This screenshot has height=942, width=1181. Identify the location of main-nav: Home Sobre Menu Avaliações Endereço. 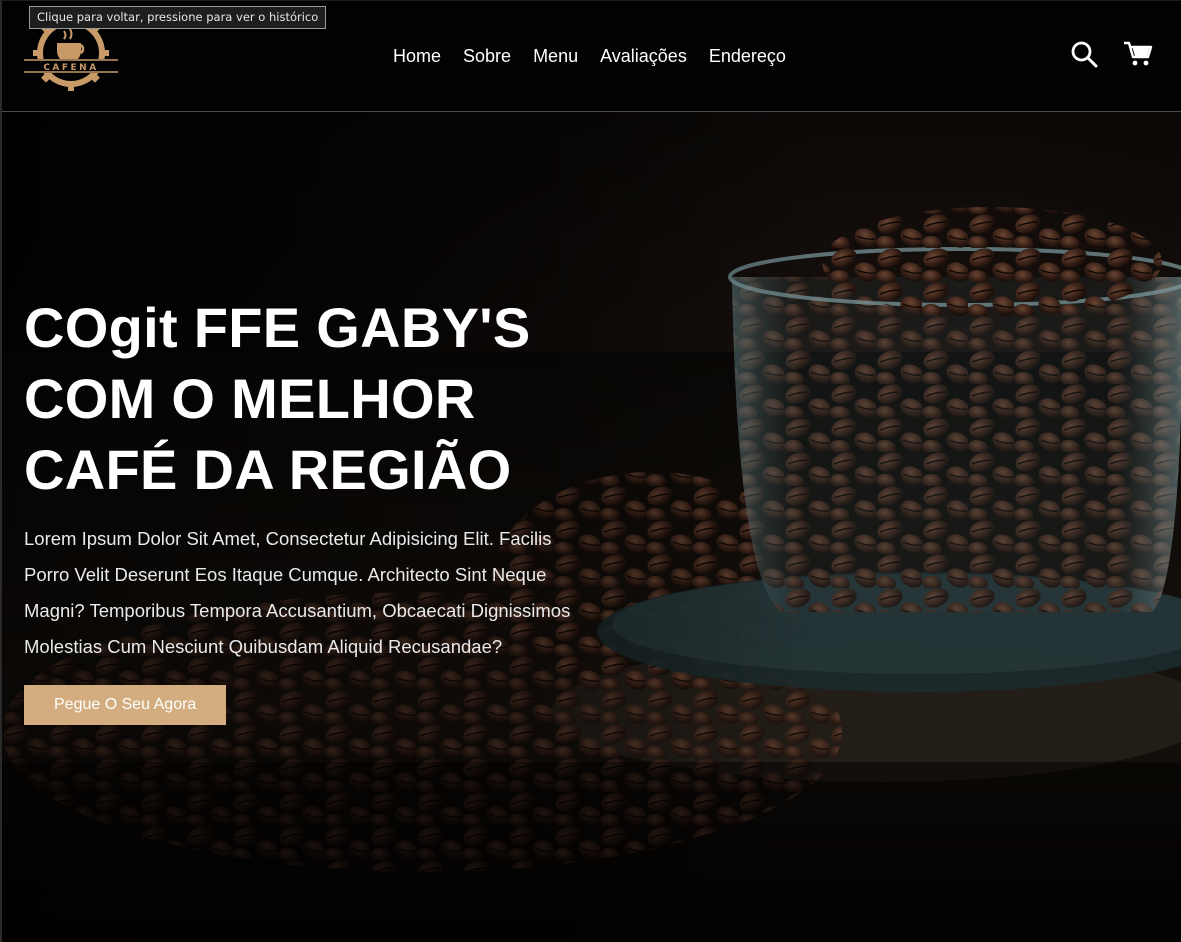
(589, 56).